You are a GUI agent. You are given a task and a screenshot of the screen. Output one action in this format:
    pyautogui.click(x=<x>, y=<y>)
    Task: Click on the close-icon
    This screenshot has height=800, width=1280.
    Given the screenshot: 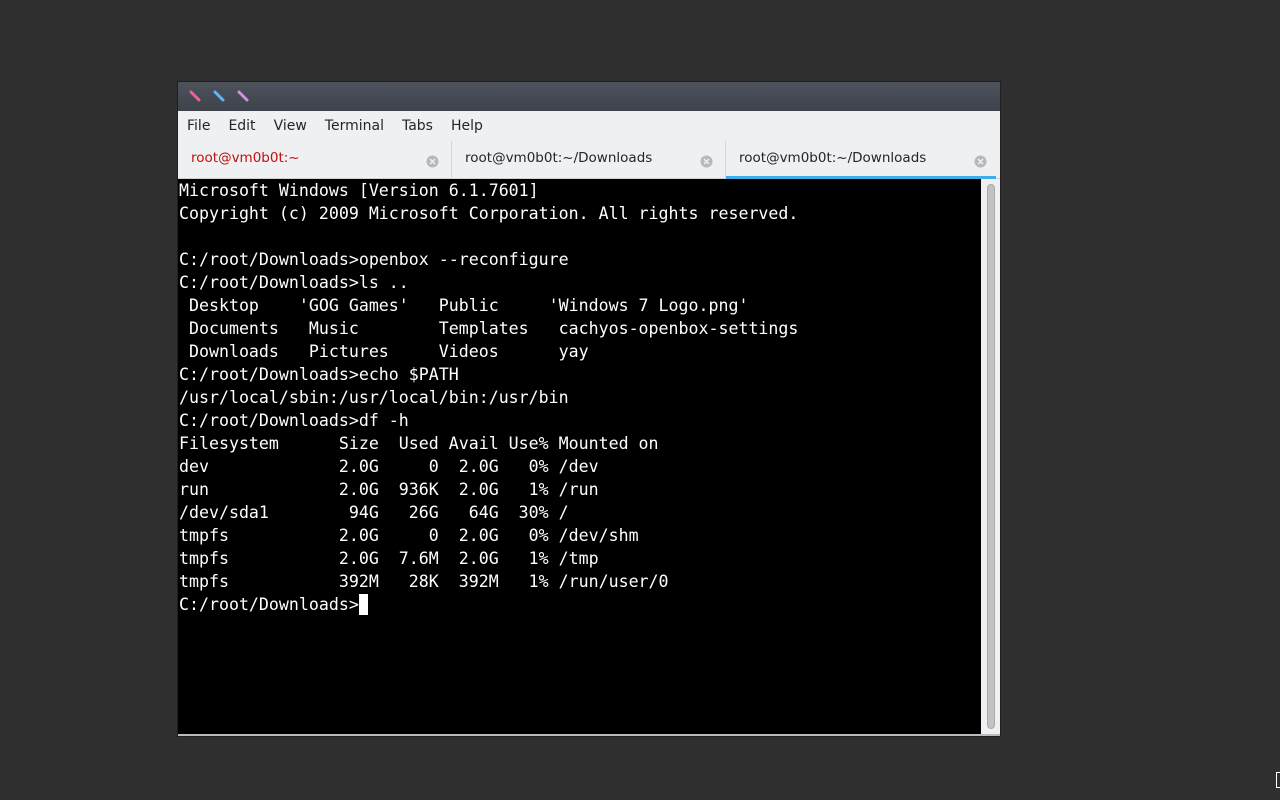 What is the action you would take?
    pyautogui.click(x=195, y=96)
    